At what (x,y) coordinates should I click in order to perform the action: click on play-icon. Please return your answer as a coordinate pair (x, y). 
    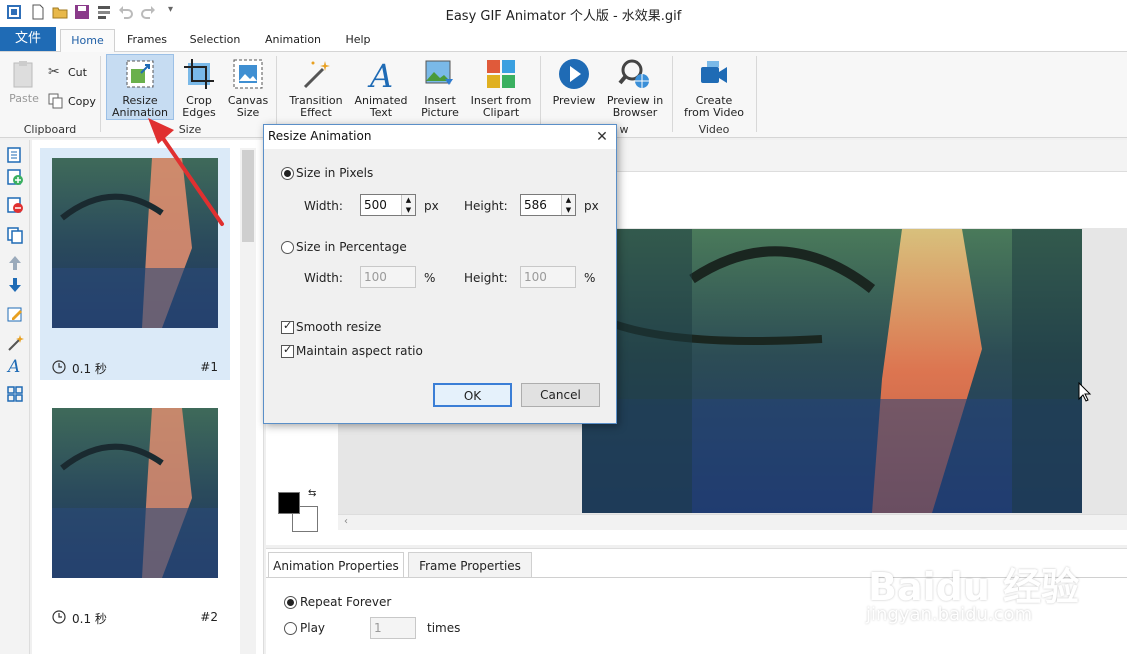
    Looking at the image, I should click on (574, 74).